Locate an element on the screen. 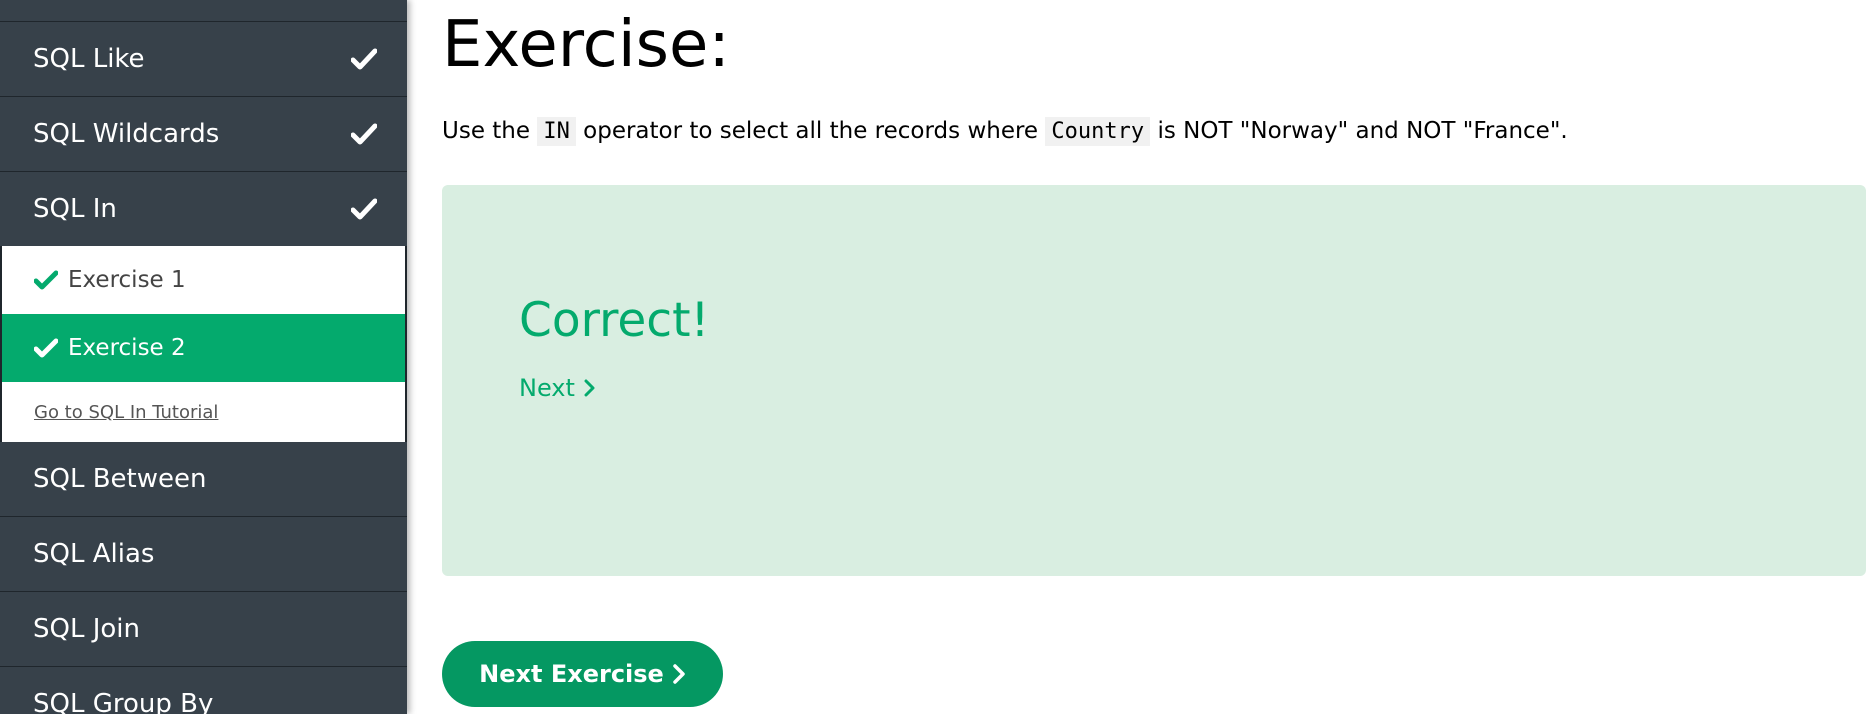 The height and width of the screenshot is (714, 1870). instruction-code-keyword: IN is located at coordinates (556, 131).